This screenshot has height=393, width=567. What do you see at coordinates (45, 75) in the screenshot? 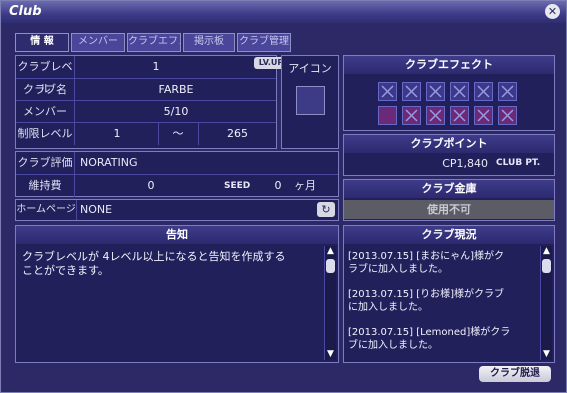
I see `club-level-label: クラブレベル` at bounding box center [45, 75].